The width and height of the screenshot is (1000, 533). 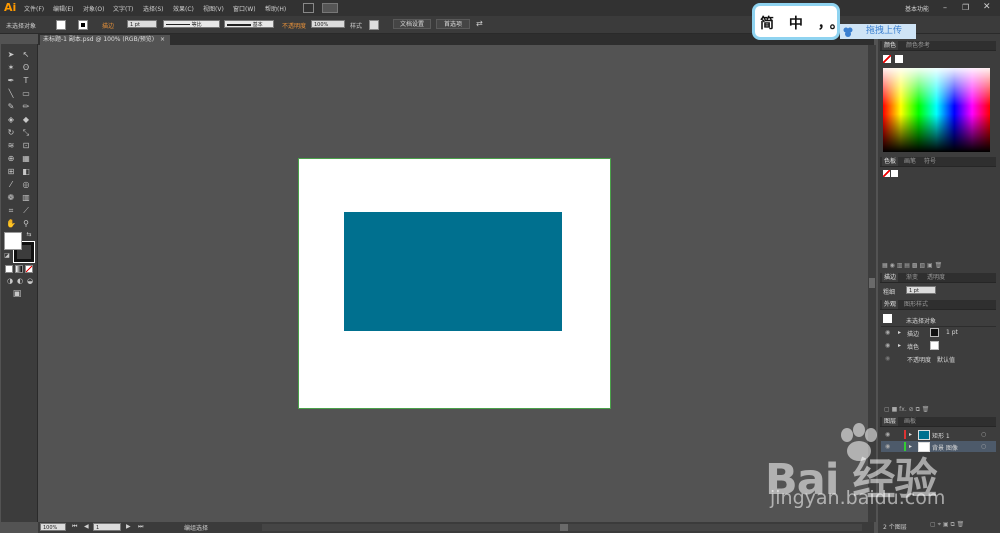 I want to click on arrange-icon: ⇄, so click(x=479, y=23).